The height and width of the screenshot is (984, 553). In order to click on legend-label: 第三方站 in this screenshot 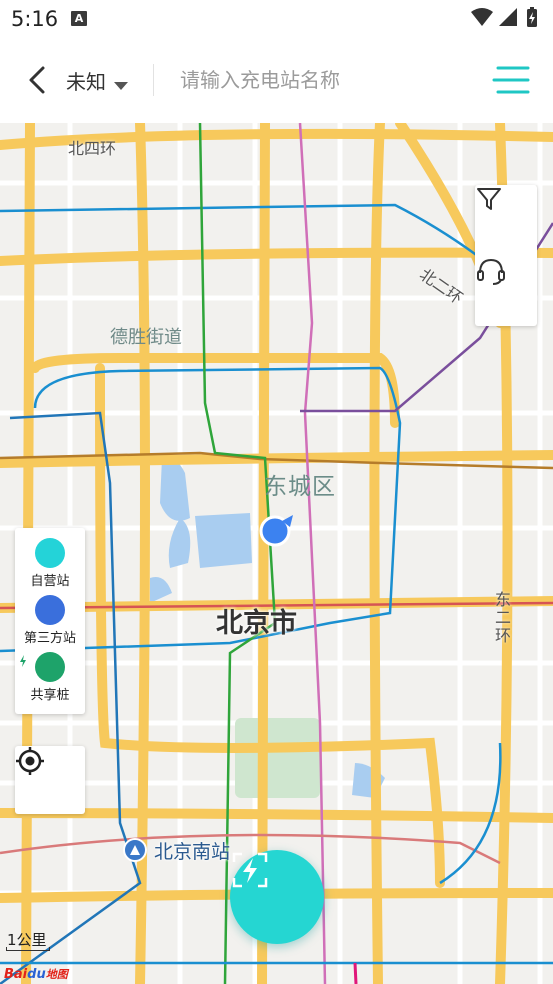, I will do `click(49, 638)`.